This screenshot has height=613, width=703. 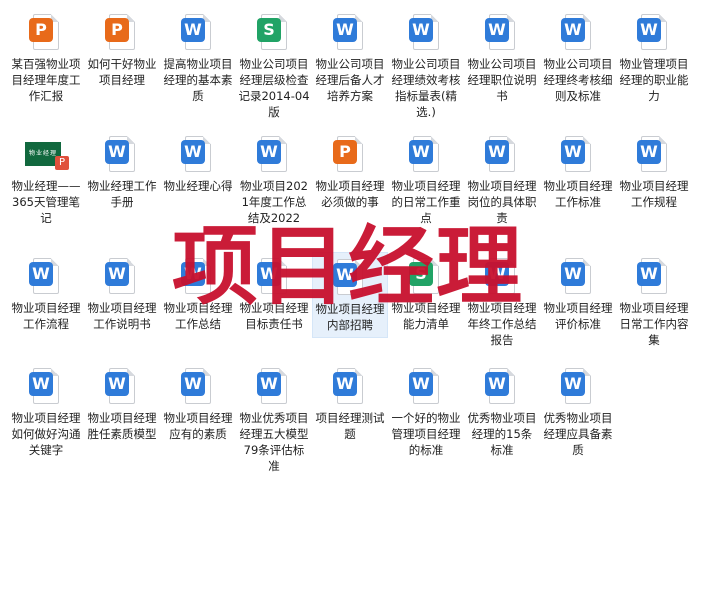 I want to click on file-label: 物业项目经理工作规程, so click(x=654, y=194).